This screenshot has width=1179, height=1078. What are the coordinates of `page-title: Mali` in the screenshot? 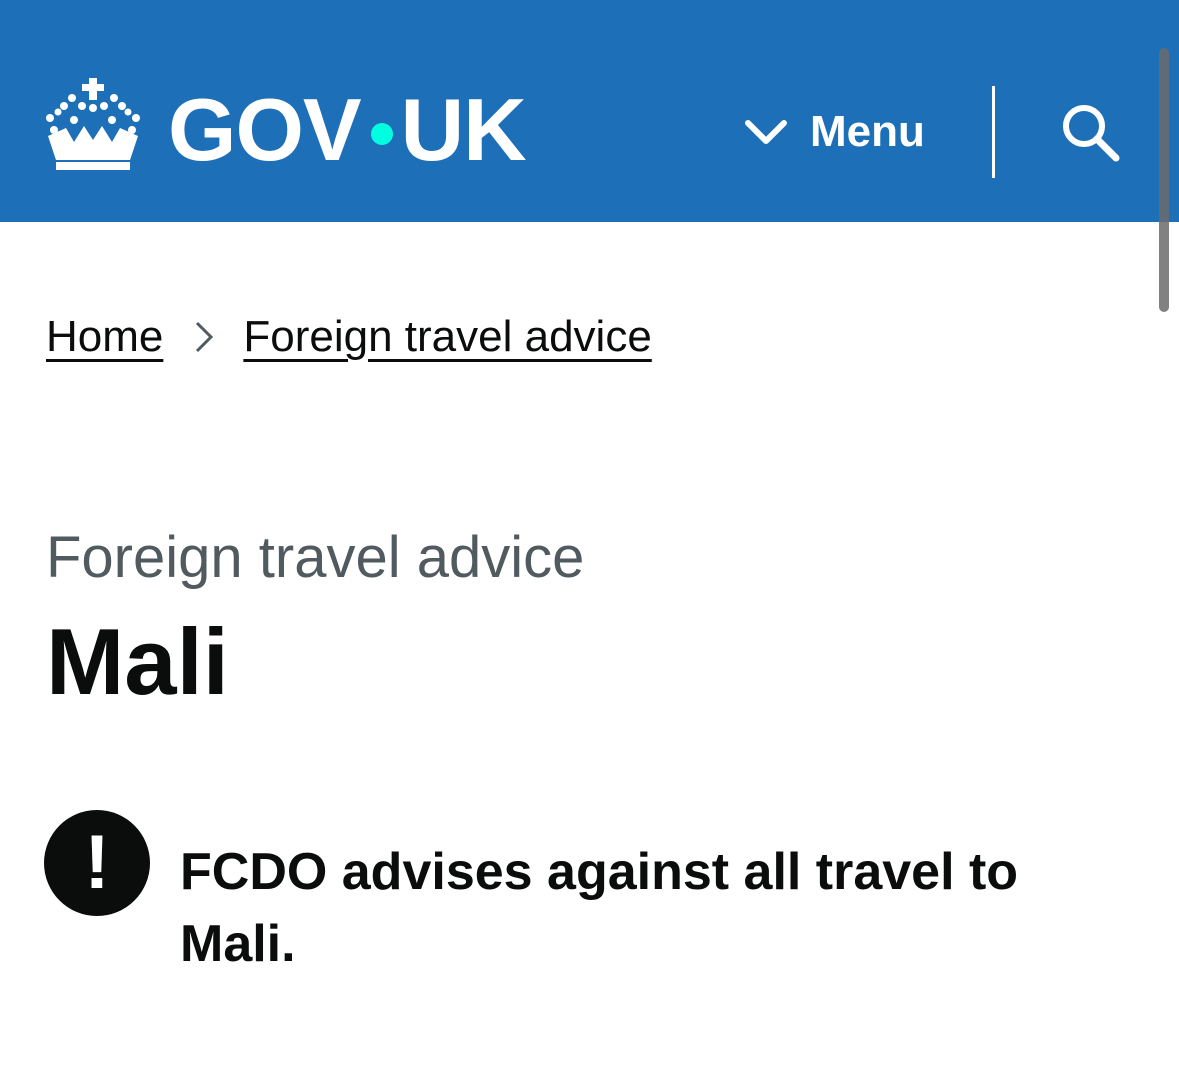 It's located at (137, 661).